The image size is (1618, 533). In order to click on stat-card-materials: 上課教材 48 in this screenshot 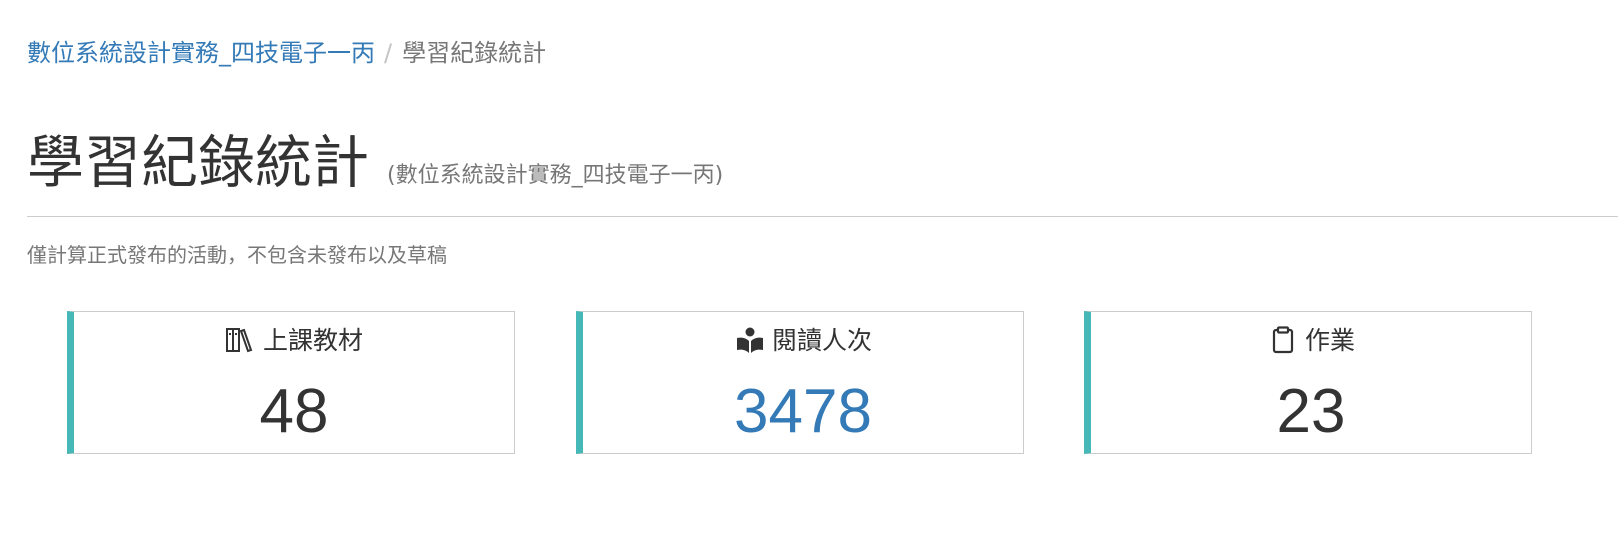, I will do `click(291, 382)`.